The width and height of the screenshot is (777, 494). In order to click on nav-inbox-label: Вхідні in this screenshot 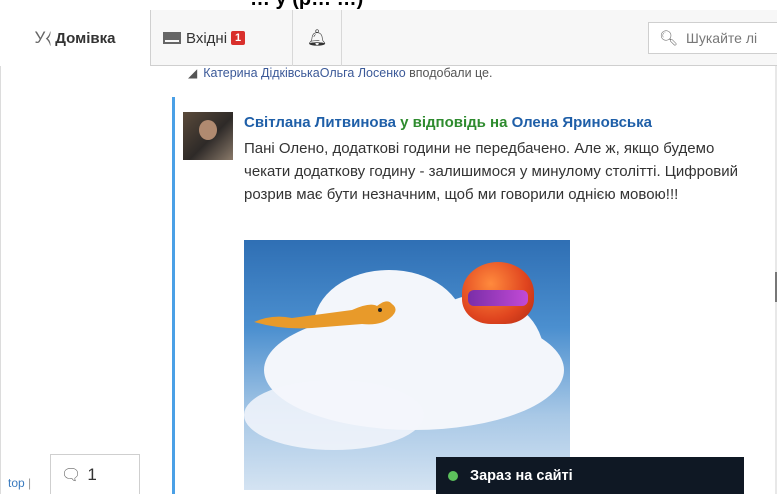, I will do `click(207, 38)`.